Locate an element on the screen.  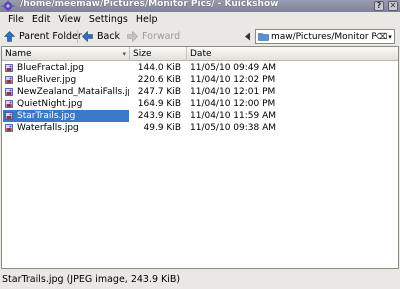
file-name-label: QuietNight.jpg is located at coordinates (50, 104).